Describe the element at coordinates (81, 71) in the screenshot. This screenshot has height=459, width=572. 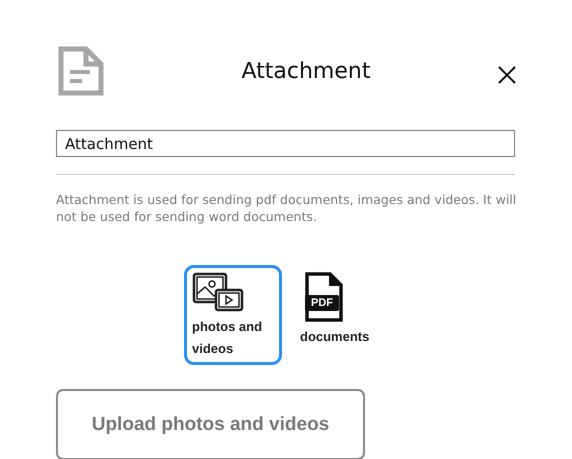
I see `document-icon` at that location.